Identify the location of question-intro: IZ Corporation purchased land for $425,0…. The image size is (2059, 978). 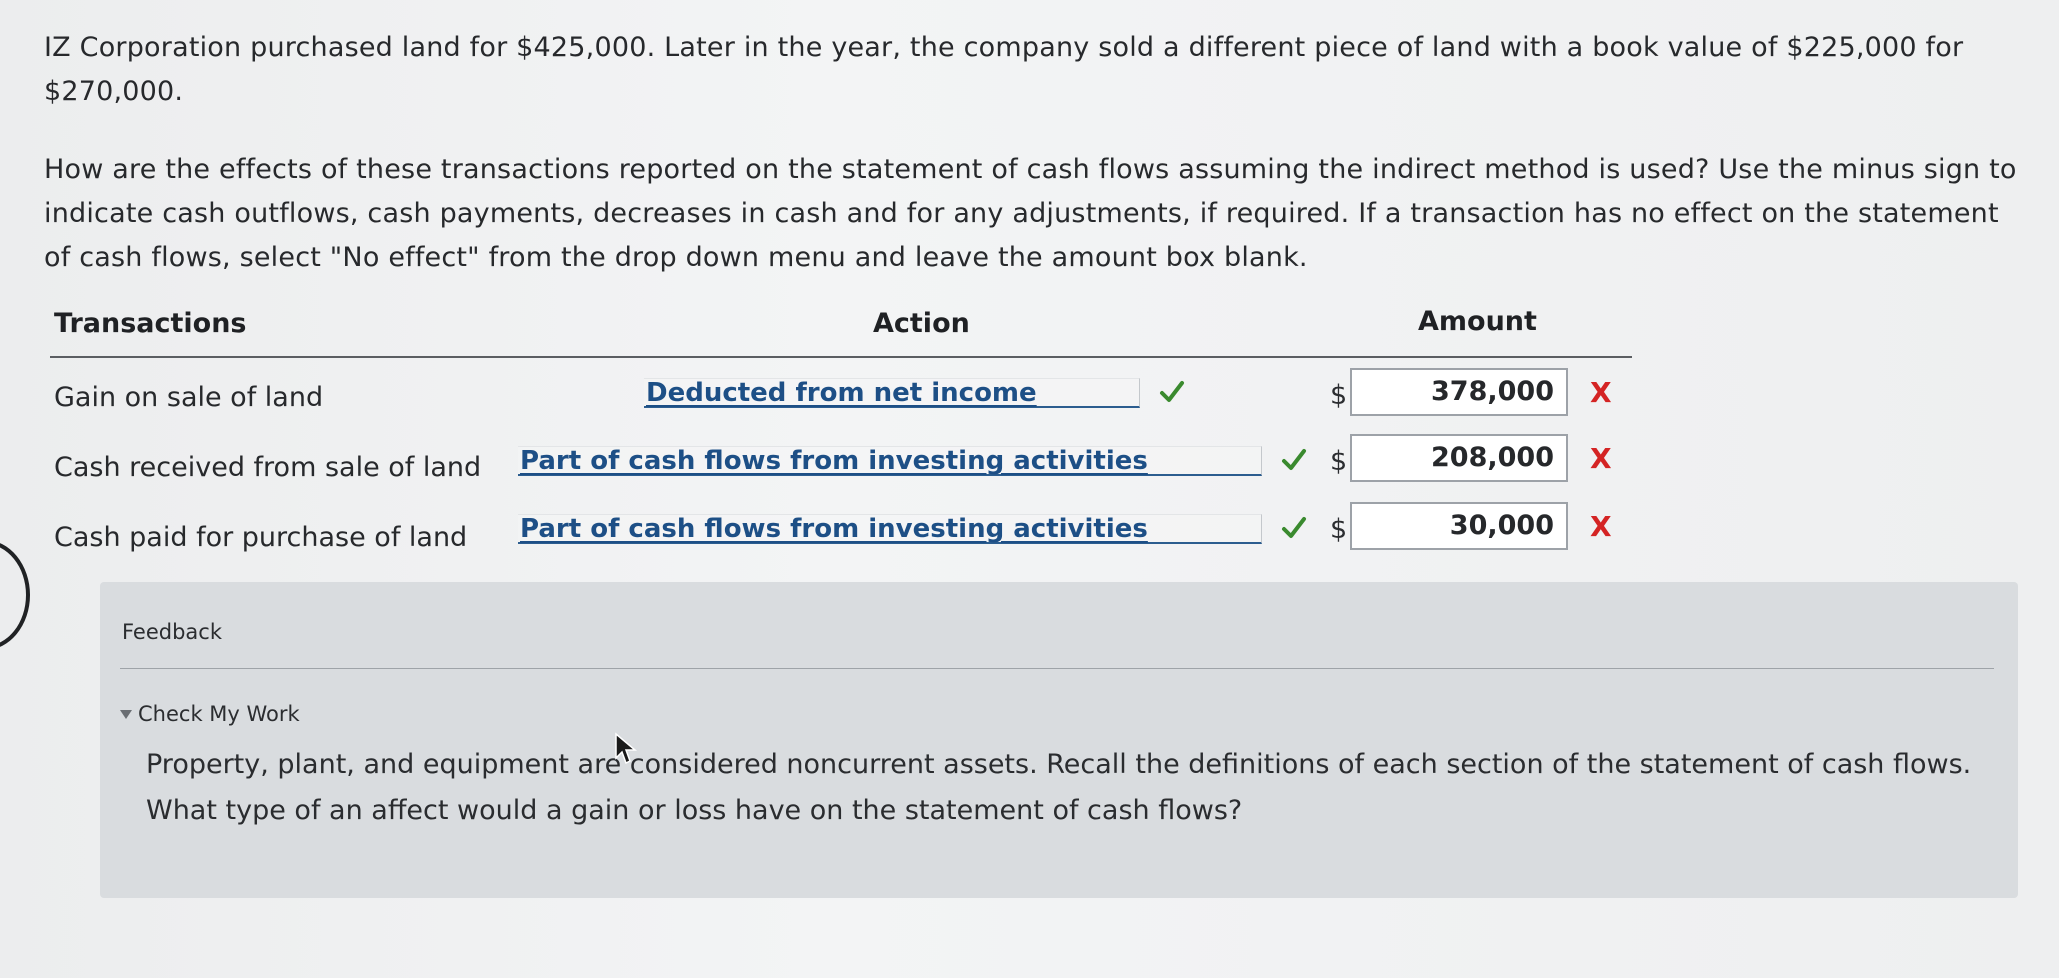
(1004, 69).